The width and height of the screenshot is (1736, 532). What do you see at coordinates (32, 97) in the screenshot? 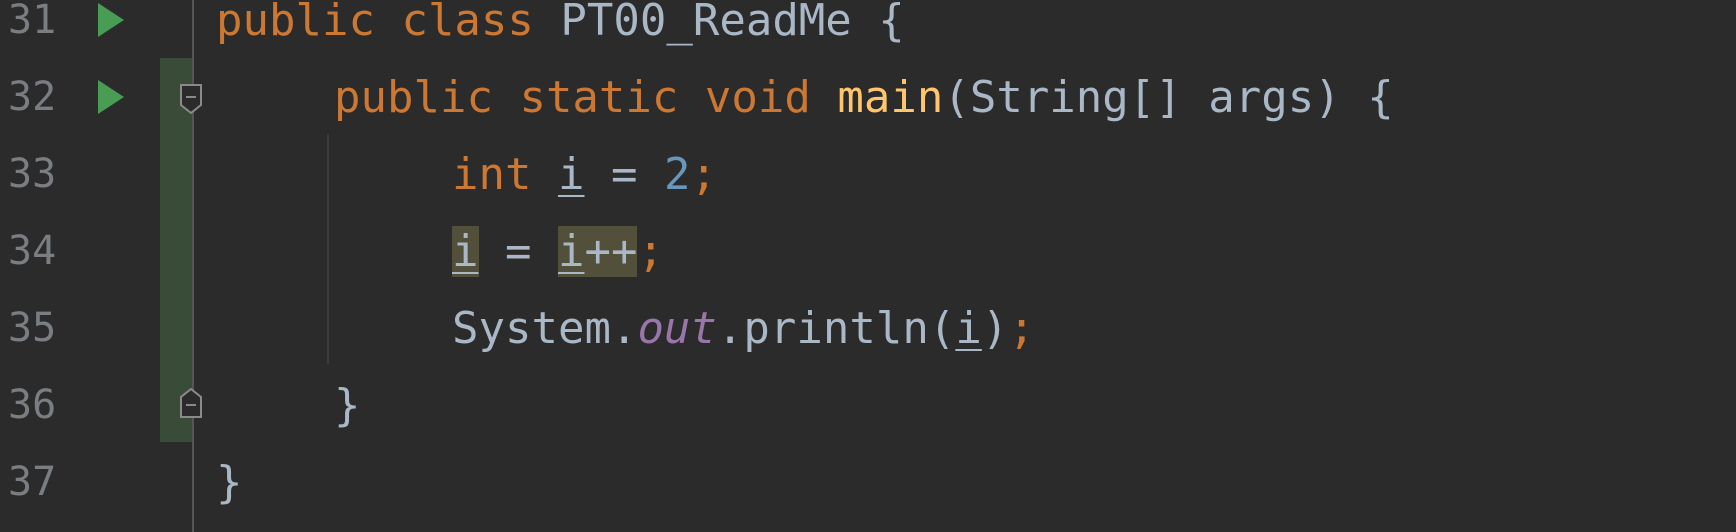
I see `line-number: 32` at bounding box center [32, 97].